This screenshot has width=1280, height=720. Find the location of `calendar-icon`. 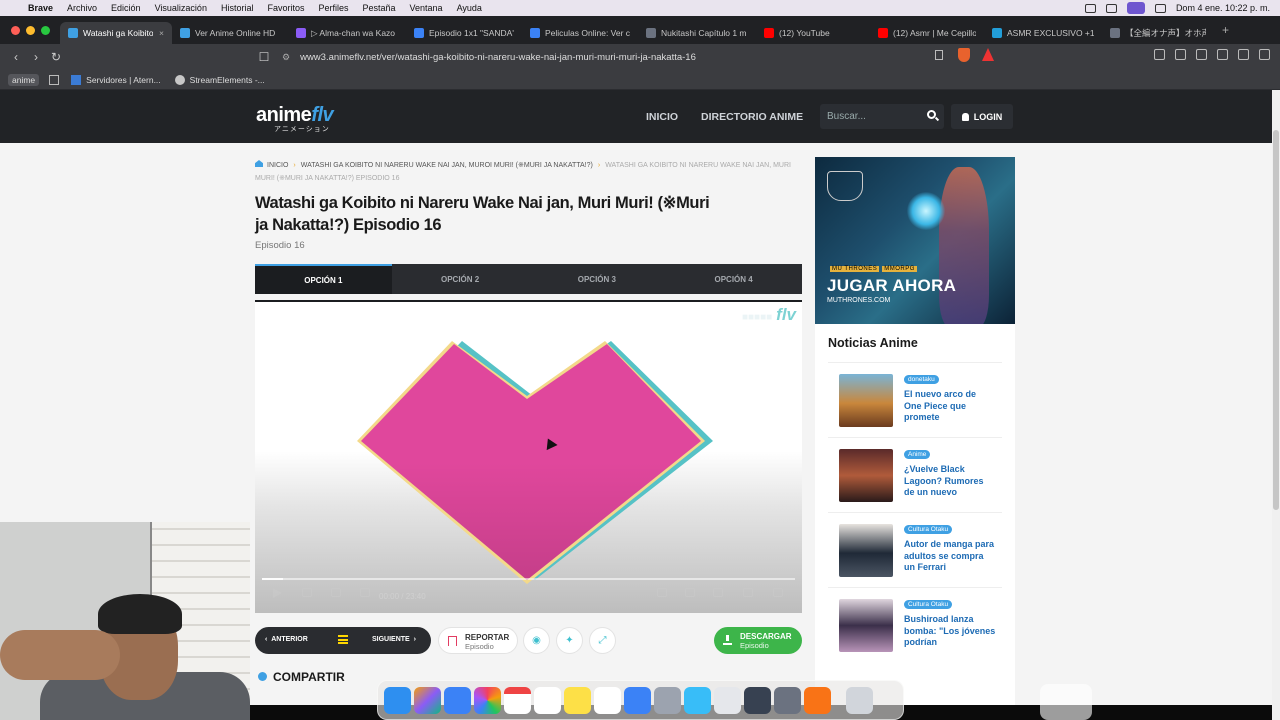

calendar-icon is located at coordinates (517, 700).